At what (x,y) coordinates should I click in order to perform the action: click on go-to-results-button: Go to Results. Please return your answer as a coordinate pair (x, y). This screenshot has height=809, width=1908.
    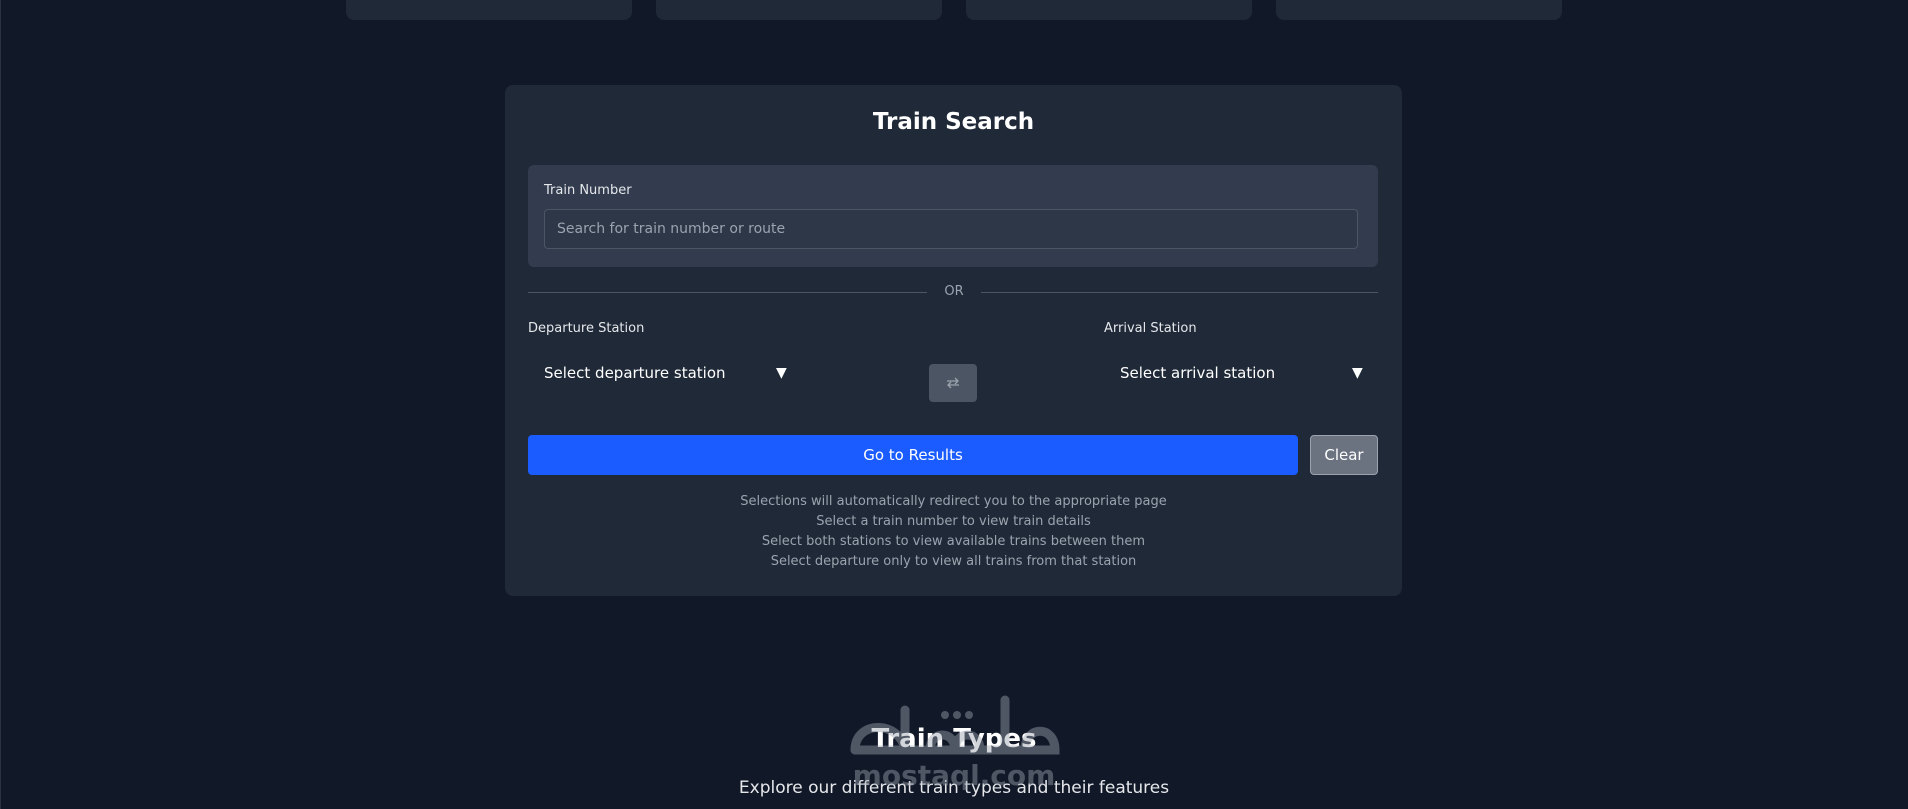
    Looking at the image, I should click on (913, 455).